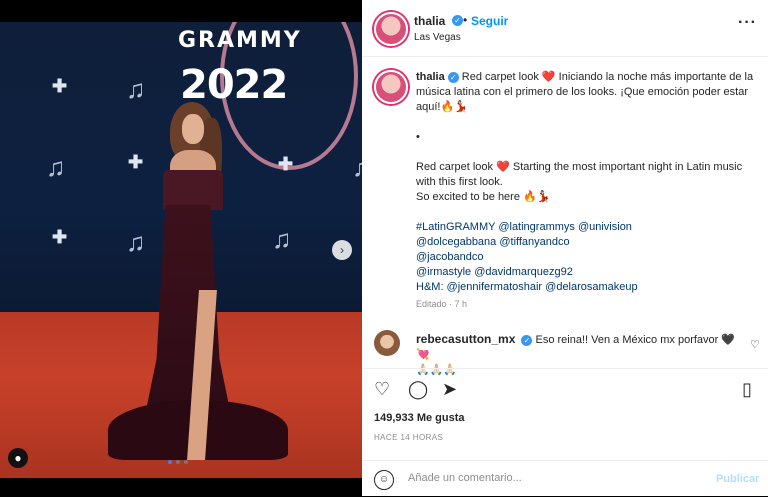  I want to click on caption-line: #LatinGRAMMY @latingrammys @univision, so click(586, 227).